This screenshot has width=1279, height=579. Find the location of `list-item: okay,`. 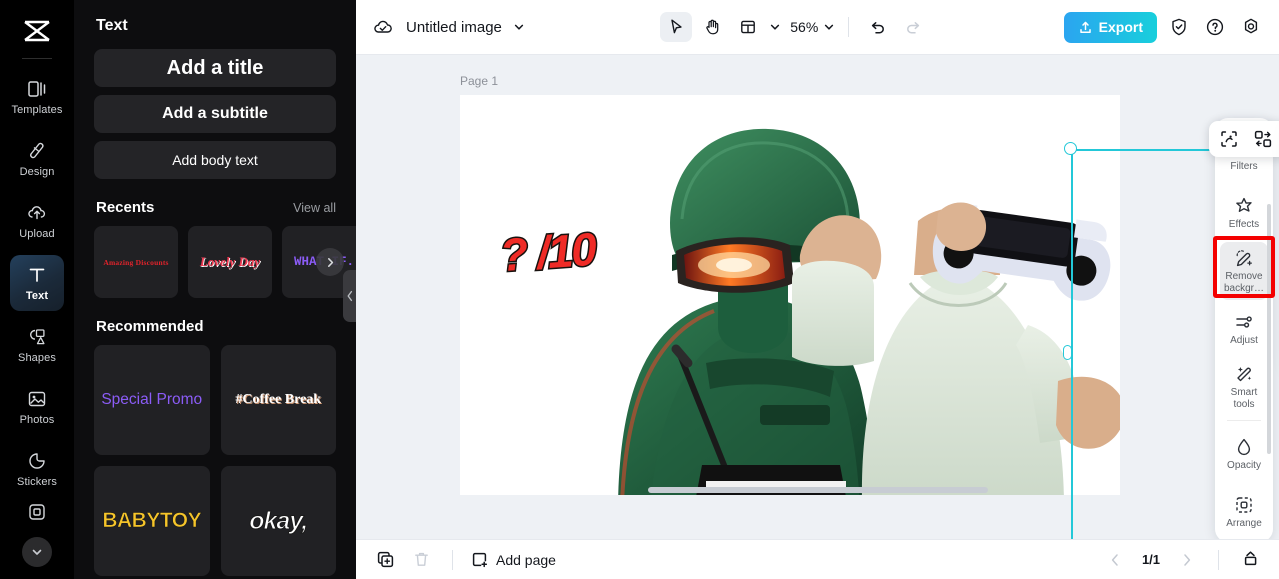

list-item: okay, is located at coordinates (278, 521).